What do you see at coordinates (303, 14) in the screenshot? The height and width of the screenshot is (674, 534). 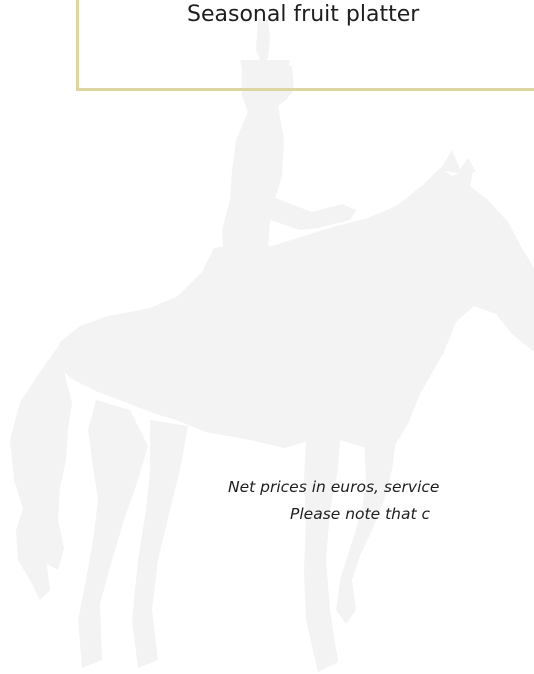 I see `menu-item-name: Seasonal fruit platter` at bounding box center [303, 14].